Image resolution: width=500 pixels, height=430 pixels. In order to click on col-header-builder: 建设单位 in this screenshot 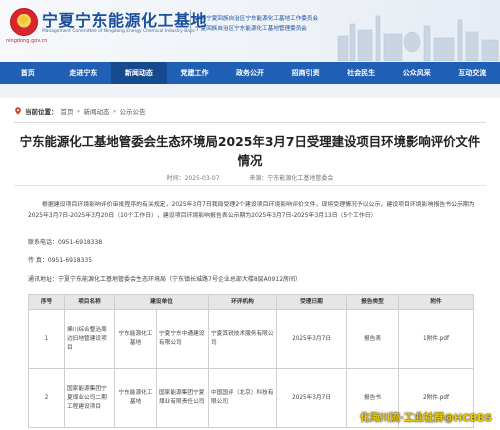, I will do `click(161, 302)`.